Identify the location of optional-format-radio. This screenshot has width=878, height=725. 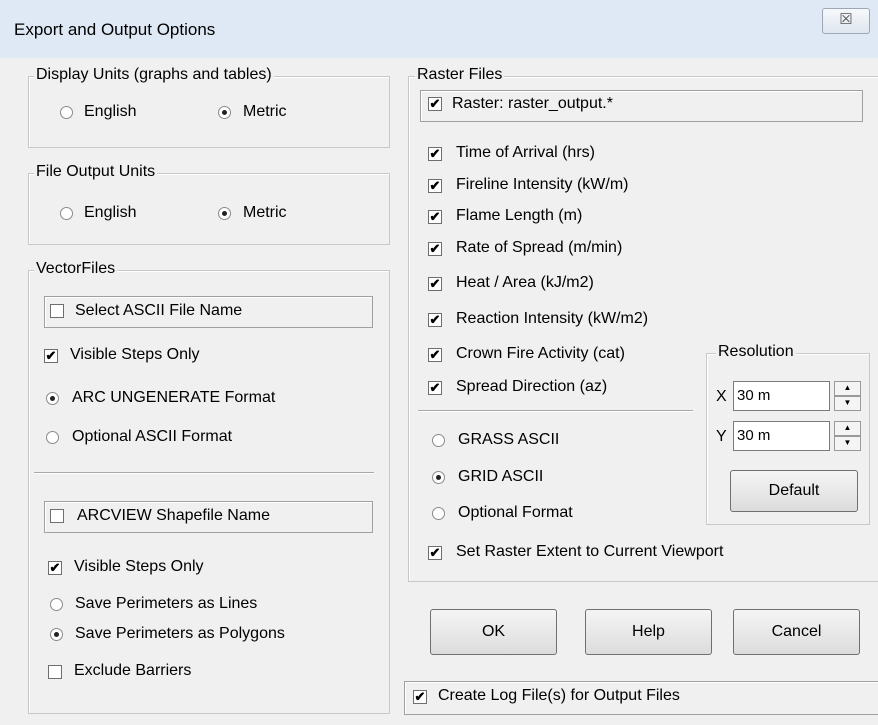
(438, 513).